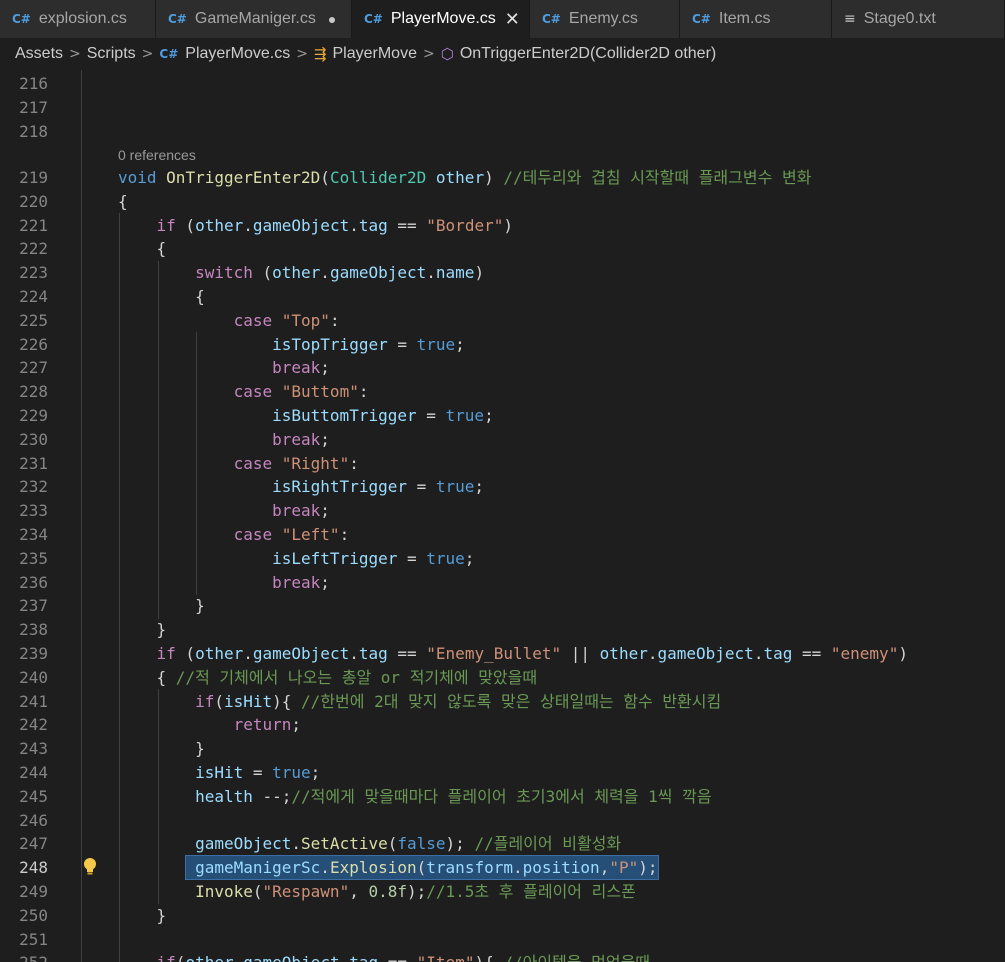 The width and height of the screenshot is (1005, 962). What do you see at coordinates (512, 19) in the screenshot?
I see `close-icon: ✕` at bounding box center [512, 19].